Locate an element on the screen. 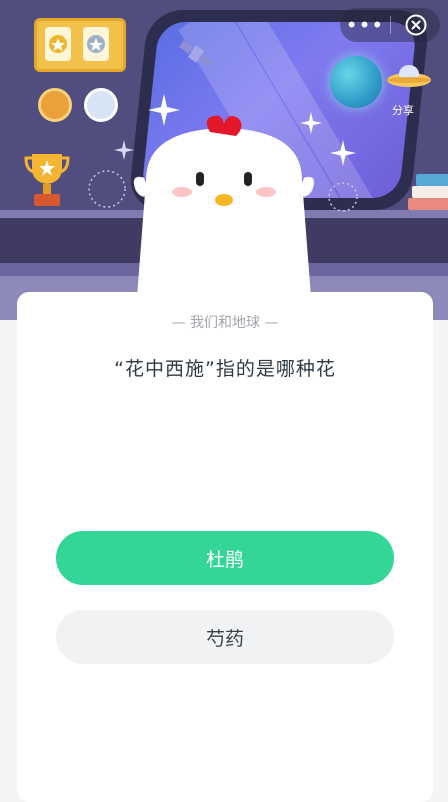 The image size is (448, 802). answer-option-1: 杜鹃 is located at coordinates (225, 558).